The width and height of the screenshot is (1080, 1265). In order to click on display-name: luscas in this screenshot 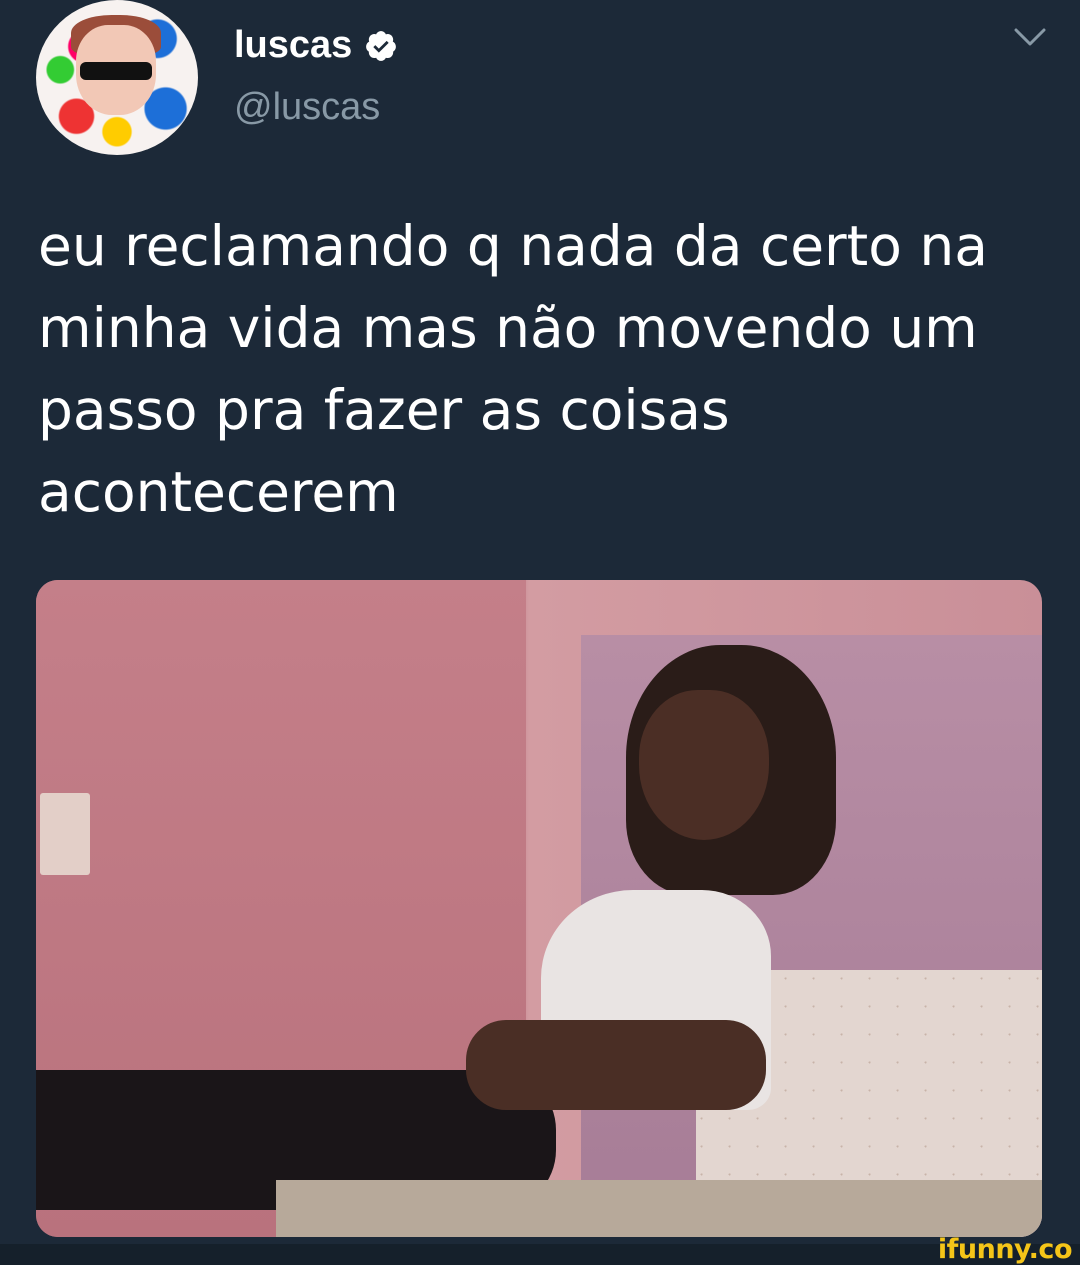, I will do `click(293, 45)`.